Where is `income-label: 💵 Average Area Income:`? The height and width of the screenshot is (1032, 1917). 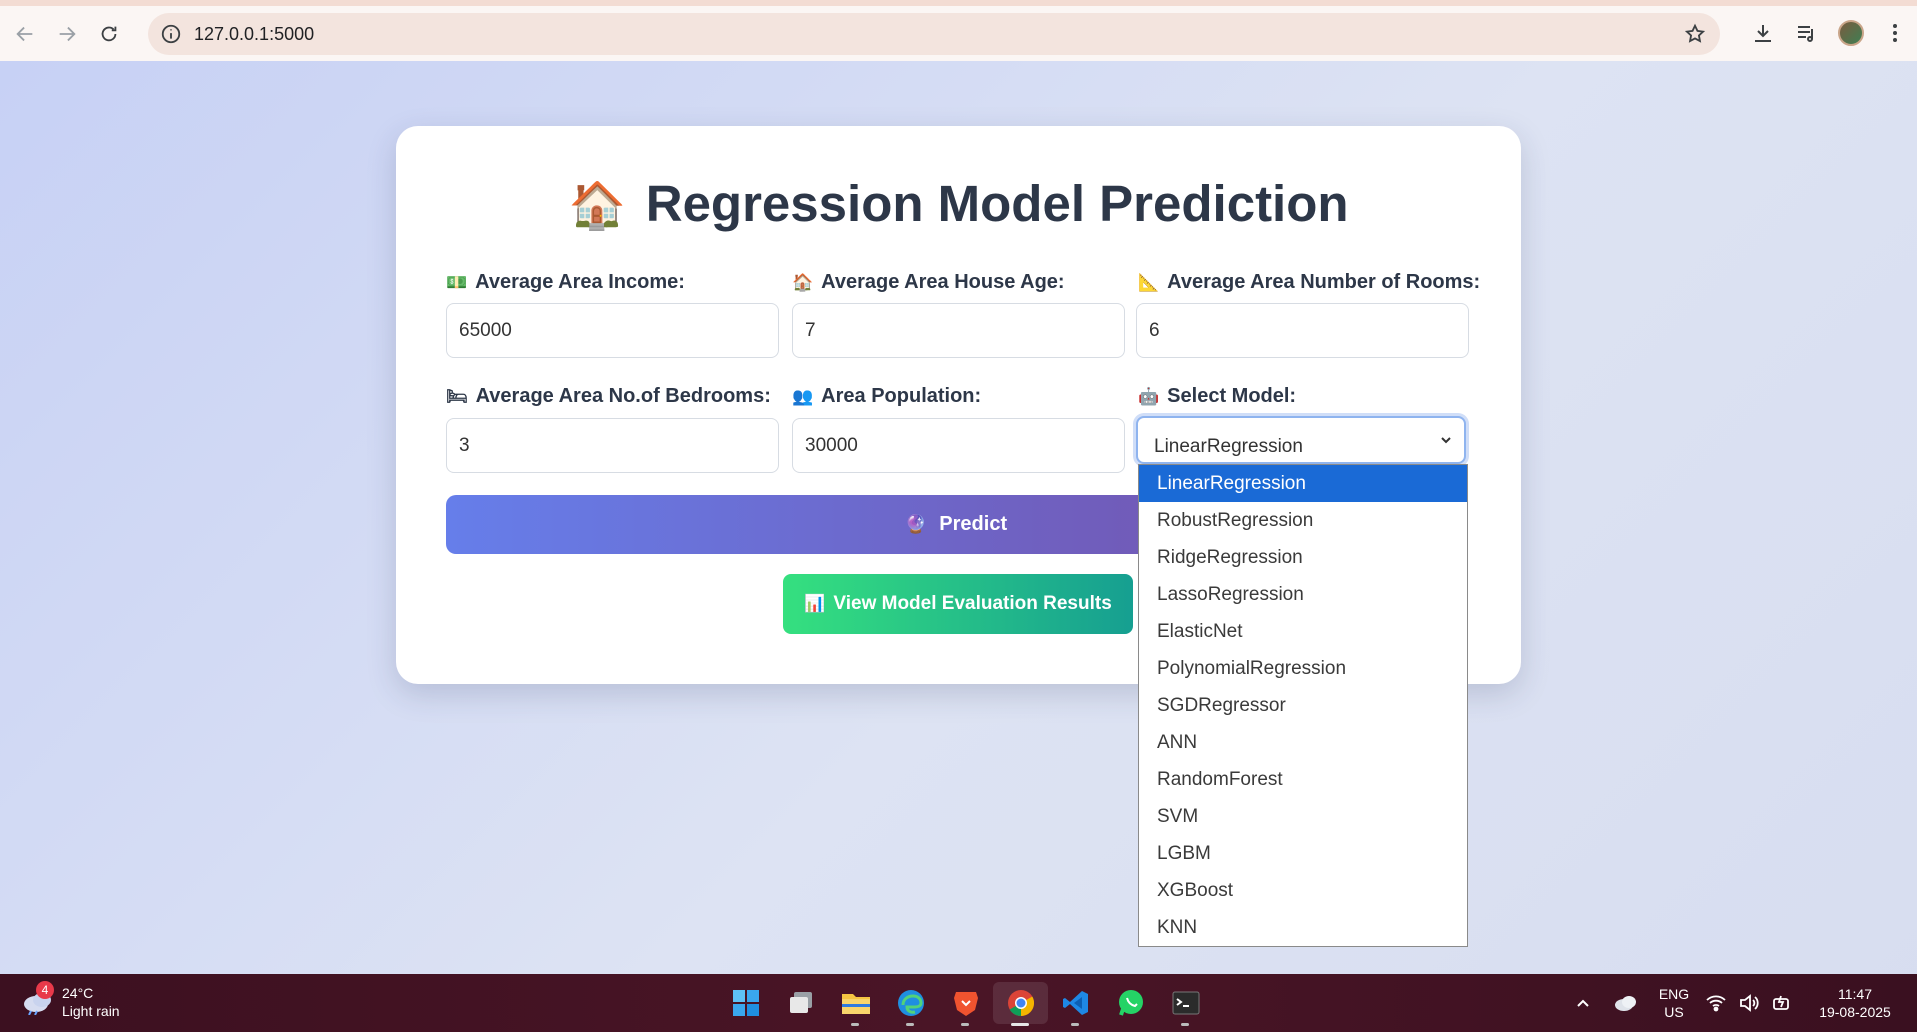
income-label: 💵 Average Area Income: is located at coordinates (565, 282).